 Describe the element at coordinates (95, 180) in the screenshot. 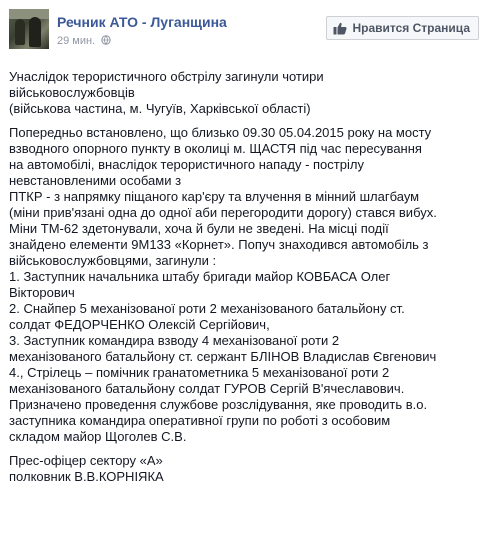

I see `post-text-line: невстановленими особами з` at that location.